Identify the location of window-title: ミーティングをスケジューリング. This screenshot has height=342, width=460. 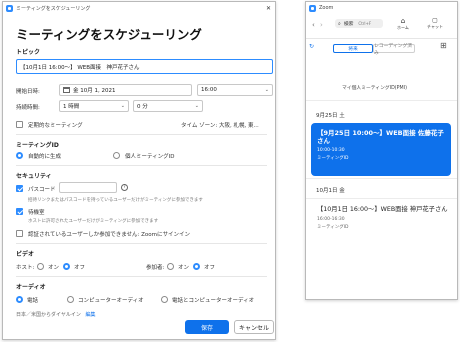
(53, 8).